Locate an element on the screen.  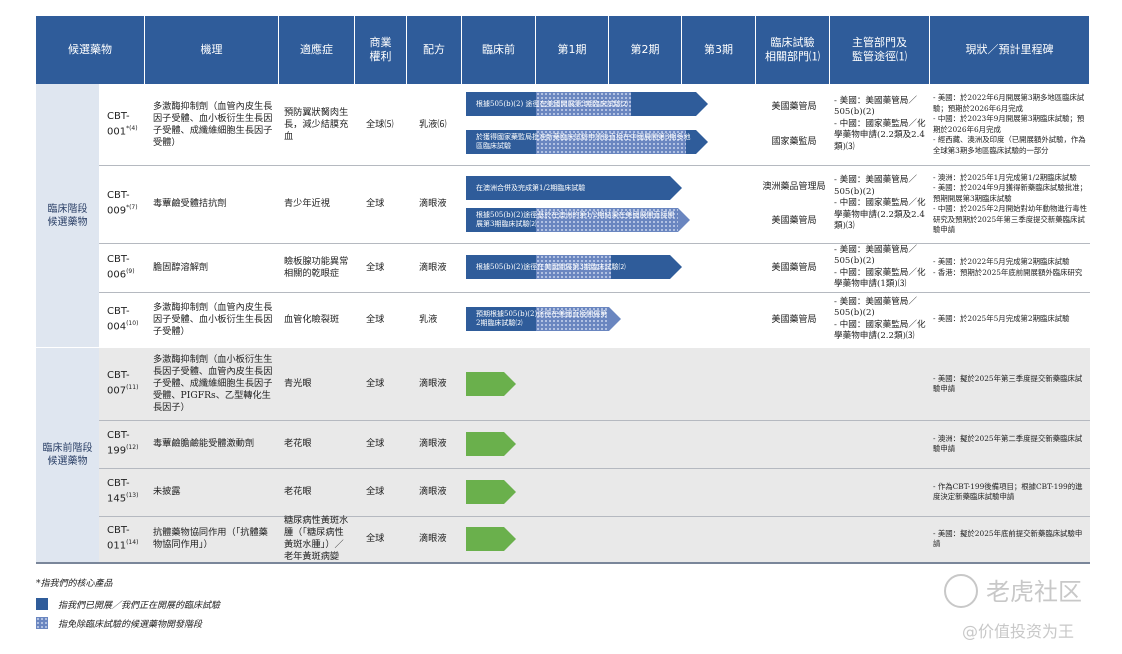
indication: 老花眼 is located at coordinates (298, 443).